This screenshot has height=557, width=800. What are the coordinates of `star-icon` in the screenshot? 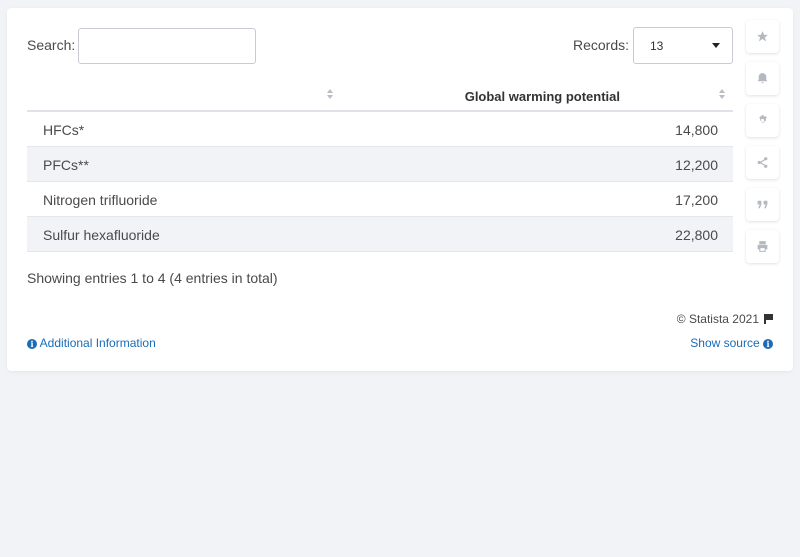 It's located at (762, 36).